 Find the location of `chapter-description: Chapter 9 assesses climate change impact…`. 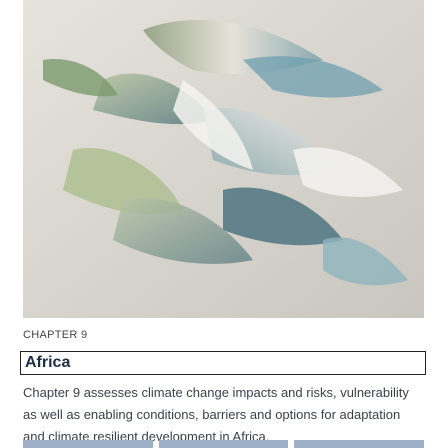

chapter-description: Chapter 9 assesses climate change impact… is located at coordinates (216, 414).